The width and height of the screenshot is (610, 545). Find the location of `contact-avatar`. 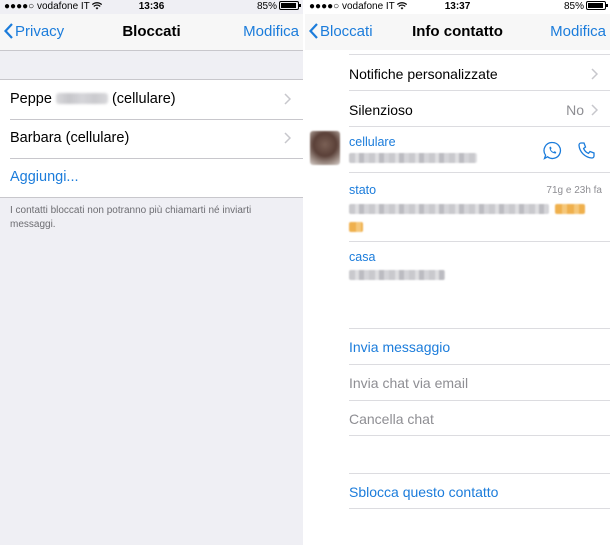

contact-avatar is located at coordinates (325, 148).